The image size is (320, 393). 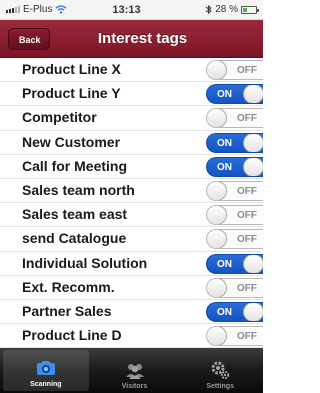 What do you see at coordinates (38, 9) in the screenshot?
I see `carrier-name: E-Plus` at bounding box center [38, 9].